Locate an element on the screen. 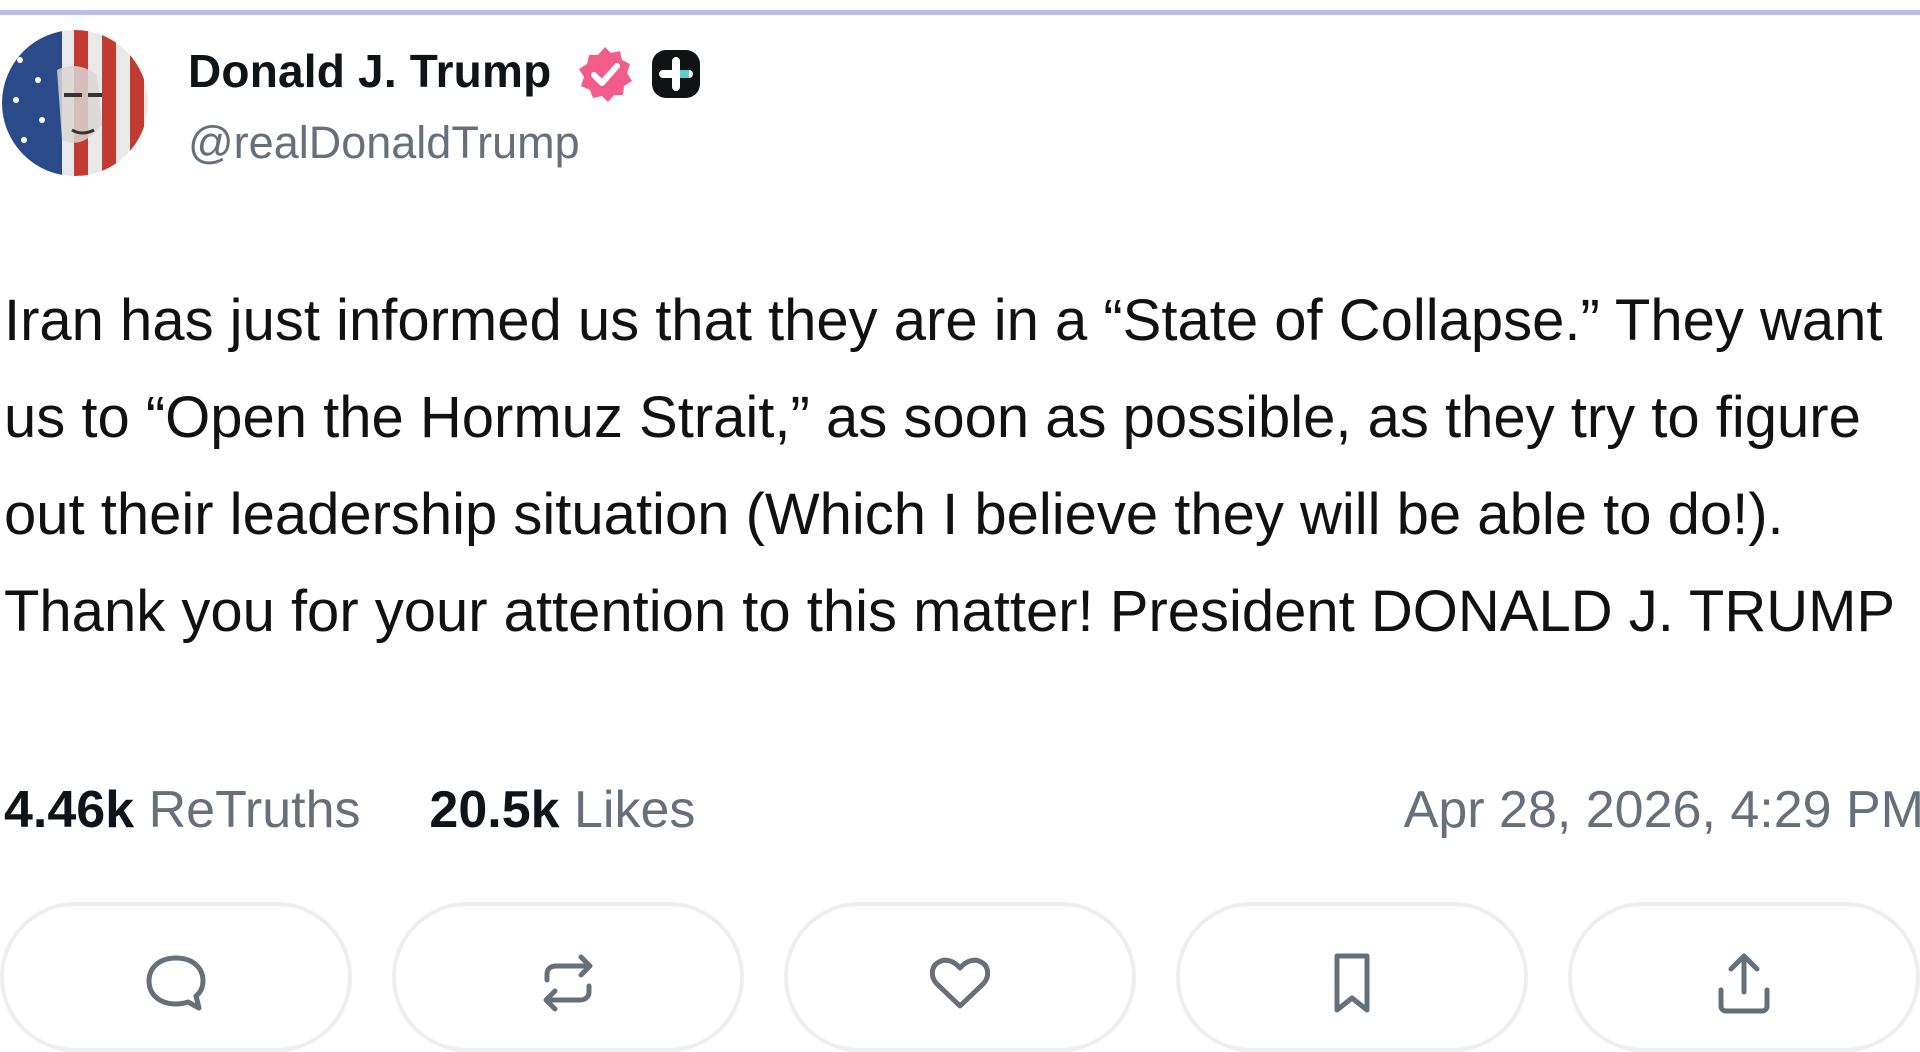 The height and width of the screenshot is (1052, 1920). retruth-icon is located at coordinates (568, 983).